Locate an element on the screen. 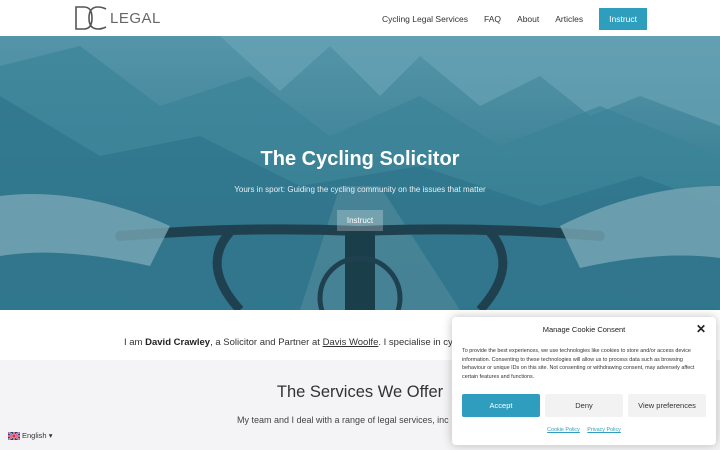 Image resolution: width=720 pixels, height=450 pixels. nav-faq: FAQ is located at coordinates (492, 19).